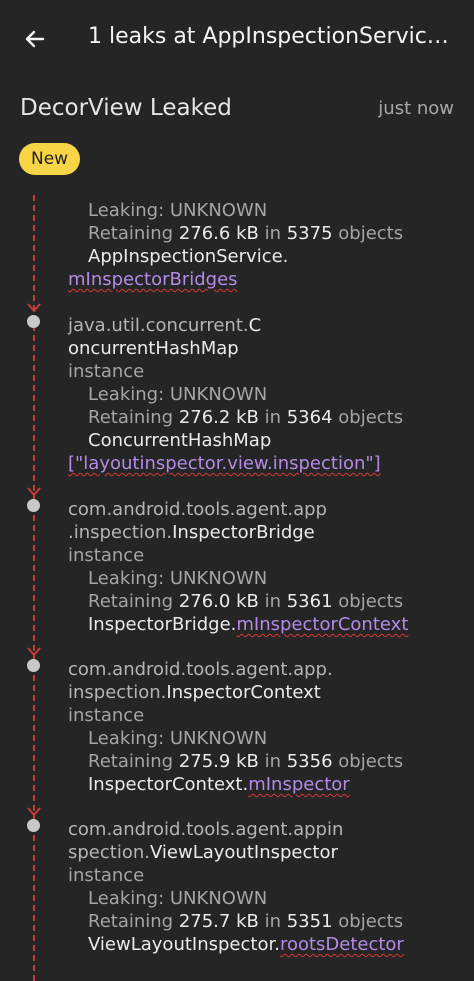 The width and height of the screenshot is (474, 981). Describe the element at coordinates (416, 108) in the screenshot. I see `timestamp: just now` at that location.